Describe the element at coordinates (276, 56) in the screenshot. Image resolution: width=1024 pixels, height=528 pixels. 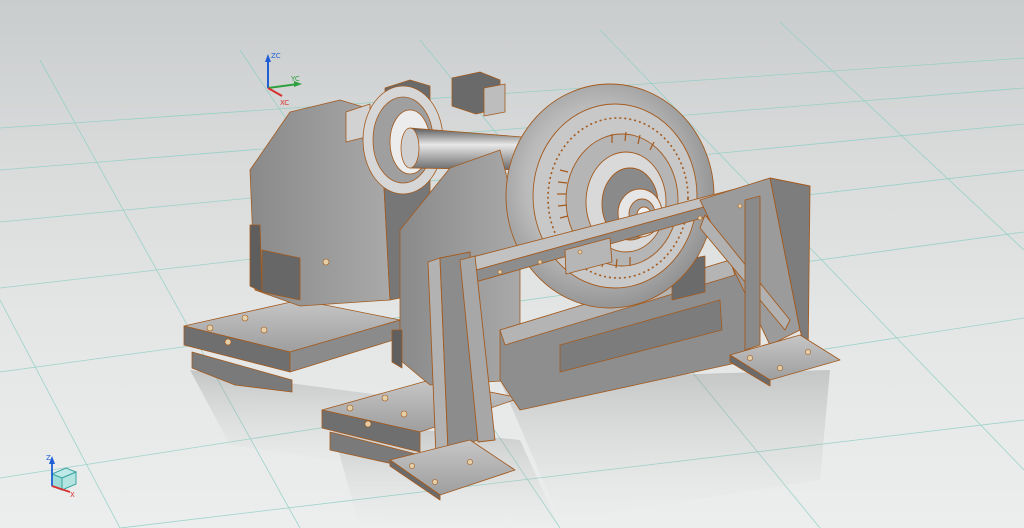
I see `zc-label: ZC` at that location.